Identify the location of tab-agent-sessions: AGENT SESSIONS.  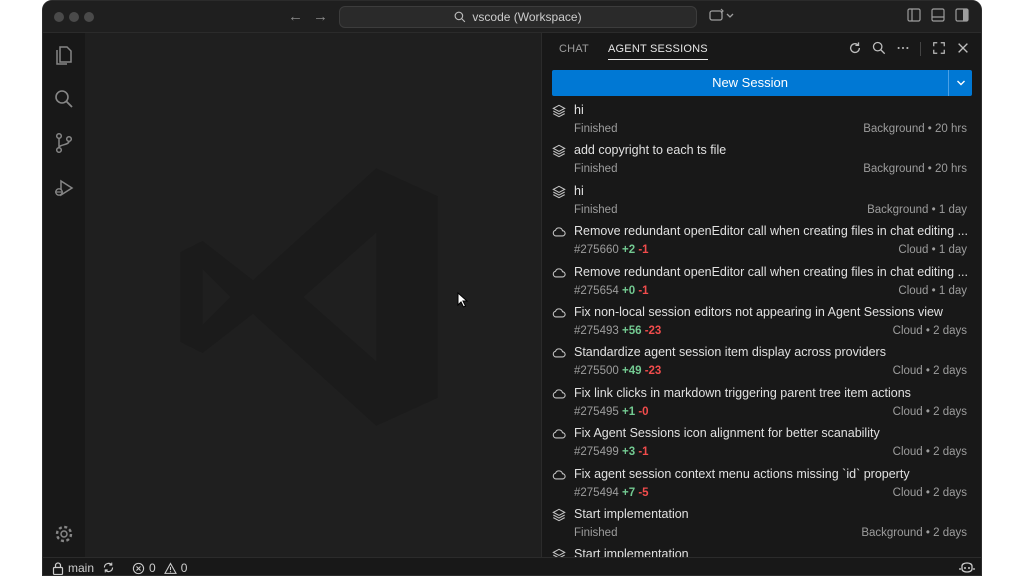
(658, 51).